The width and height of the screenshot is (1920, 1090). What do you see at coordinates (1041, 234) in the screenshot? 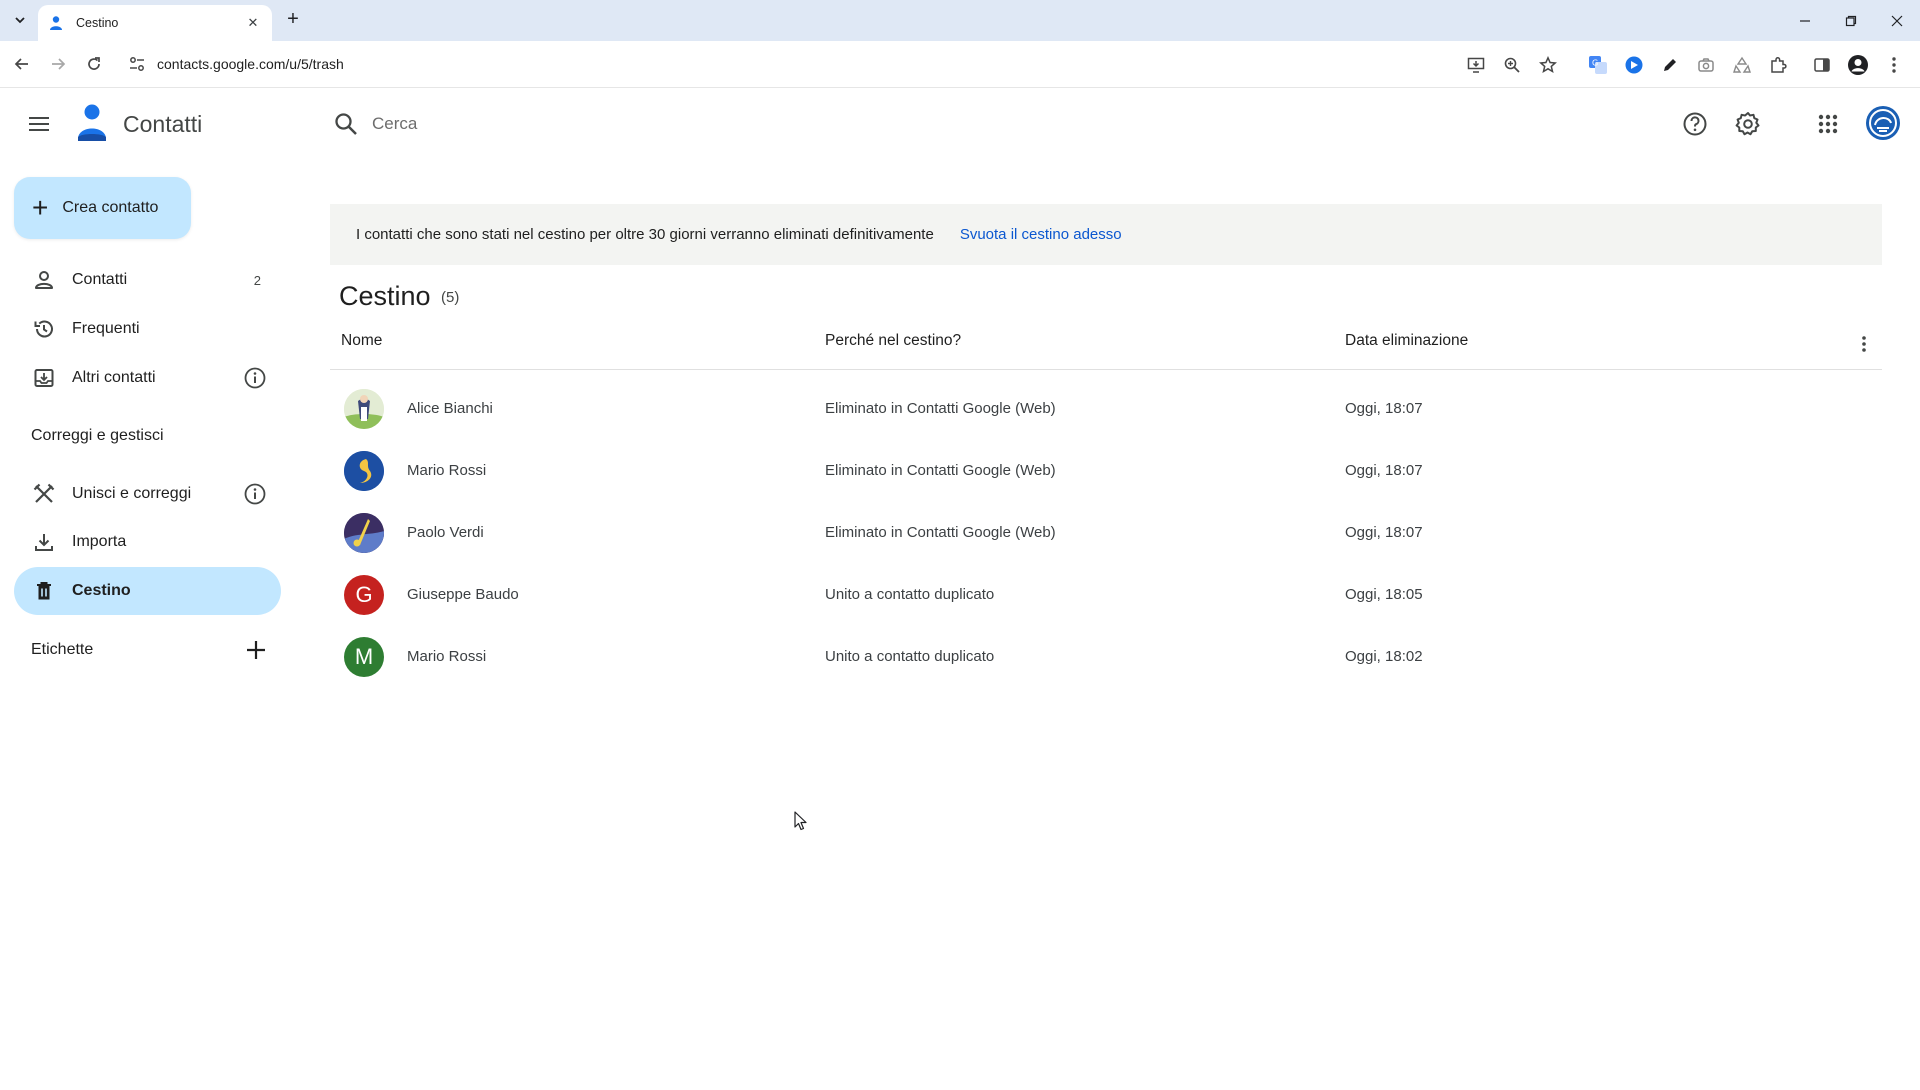
I see `empty-trash-link: Svuota il cestino adesso` at bounding box center [1041, 234].